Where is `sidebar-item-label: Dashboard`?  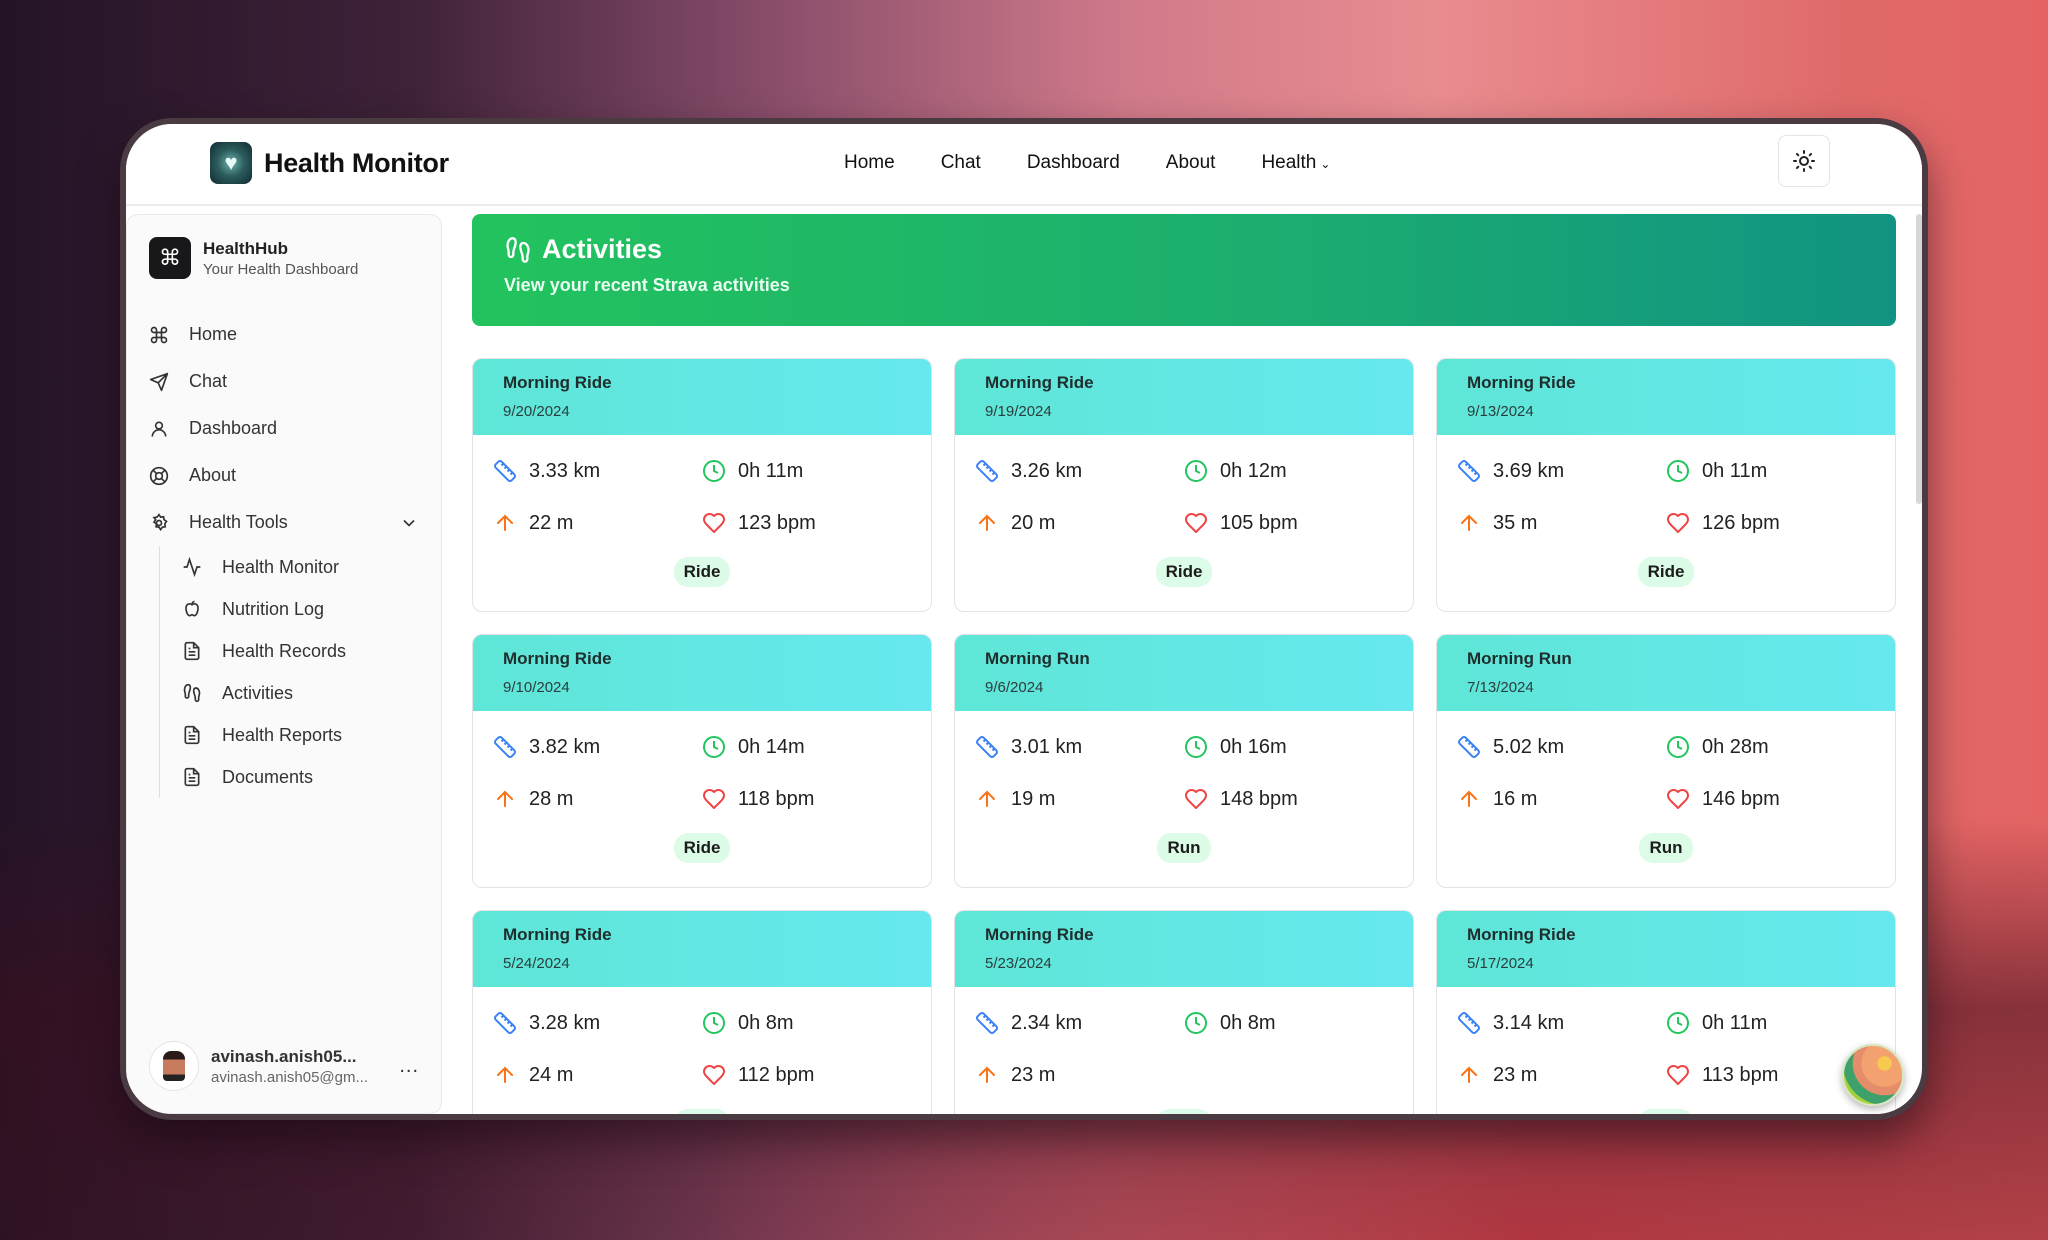 sidebar-item-label: Dashboard is located at coordinates (233, 428).